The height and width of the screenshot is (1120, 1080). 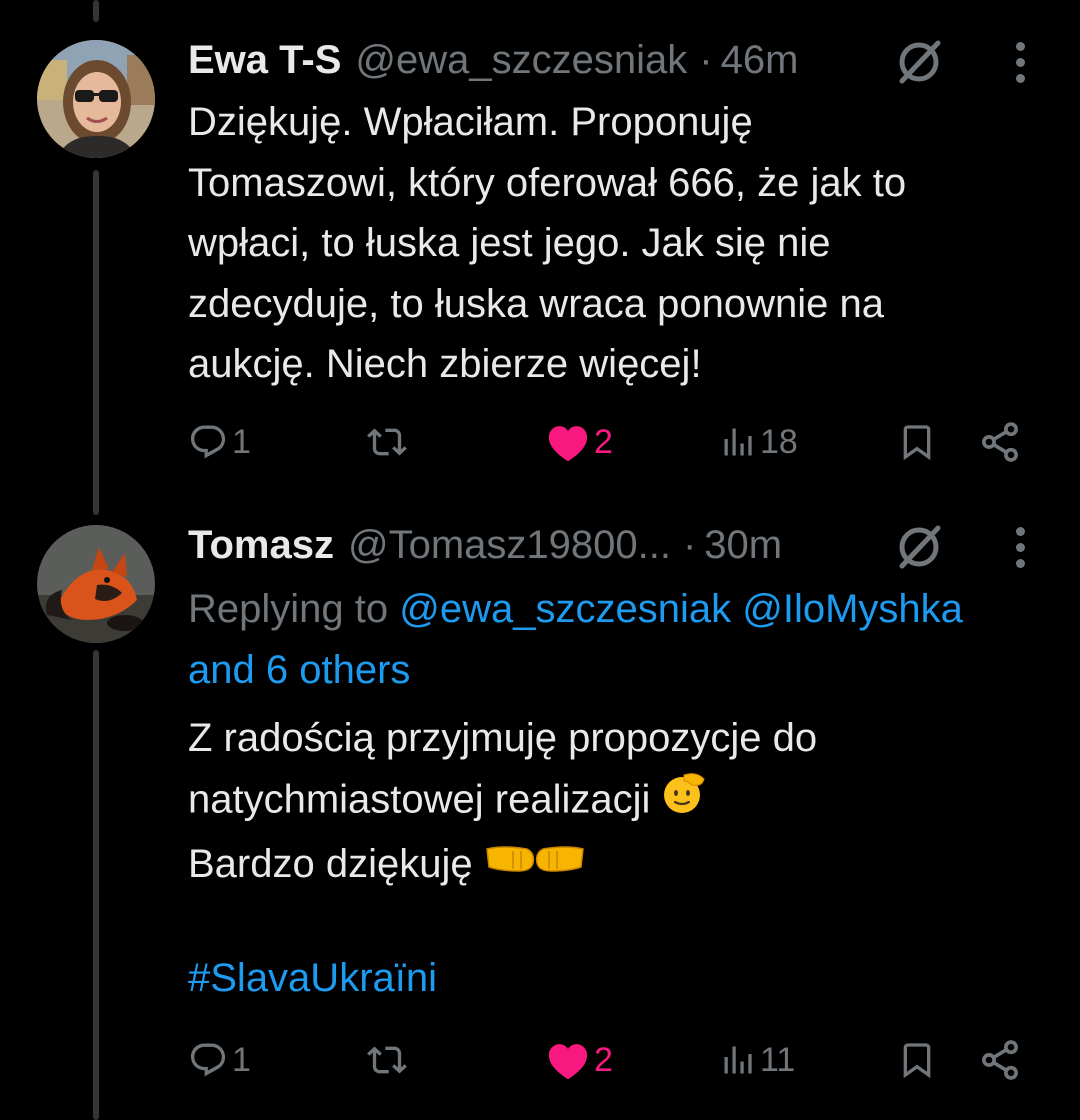 What do you see at coordinates (540, 442) in the screenshot?
I see `action-bar: 1 2 18` at bounding box center [540, 442].